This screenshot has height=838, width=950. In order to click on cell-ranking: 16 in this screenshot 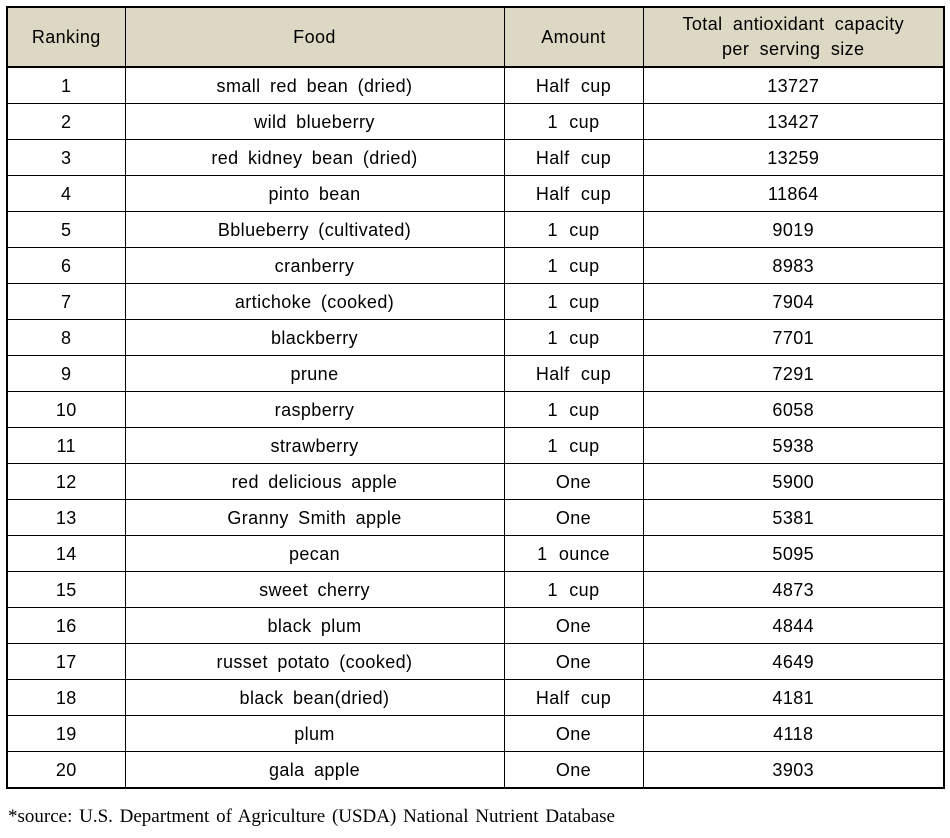, I will do `click(66, 625)`.